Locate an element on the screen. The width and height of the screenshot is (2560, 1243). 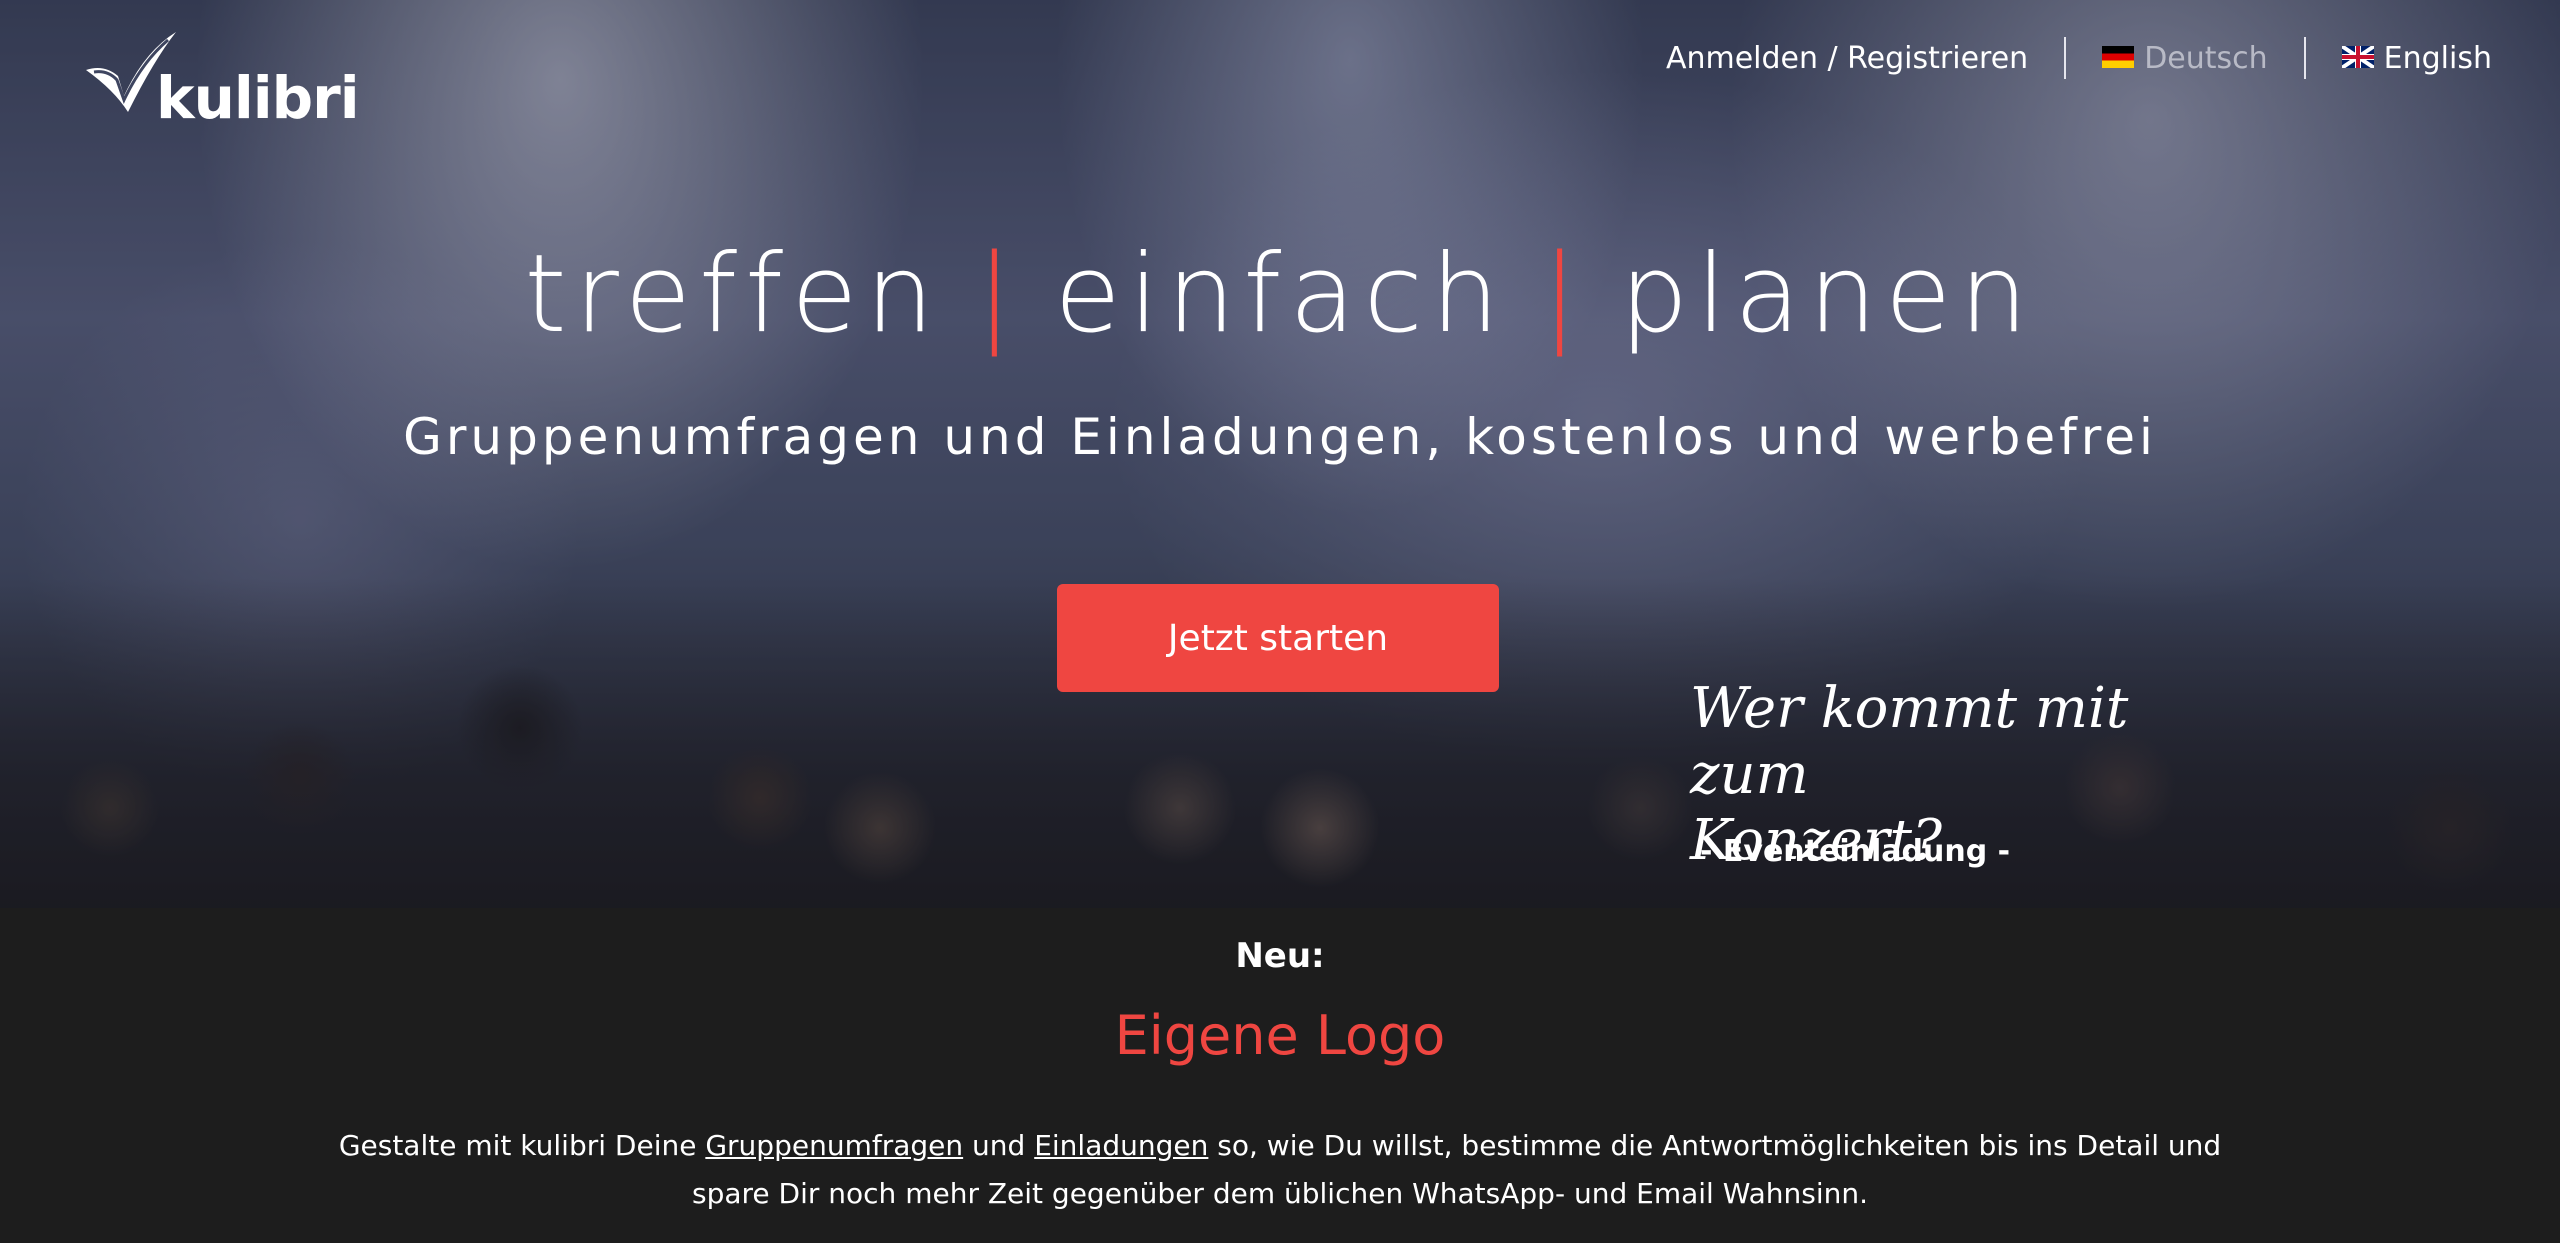
quote-tag: - Eventeinladung - is located at coordinates (1855, 851).